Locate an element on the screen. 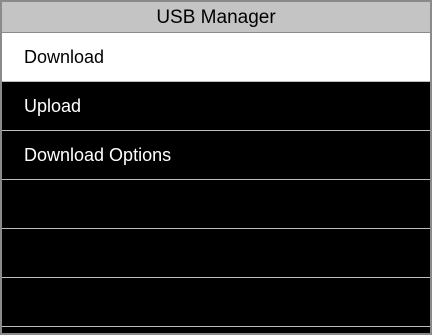 This screenshot has width=438, height=335. menu-item-download: Download is located at coordinates (216, 57).